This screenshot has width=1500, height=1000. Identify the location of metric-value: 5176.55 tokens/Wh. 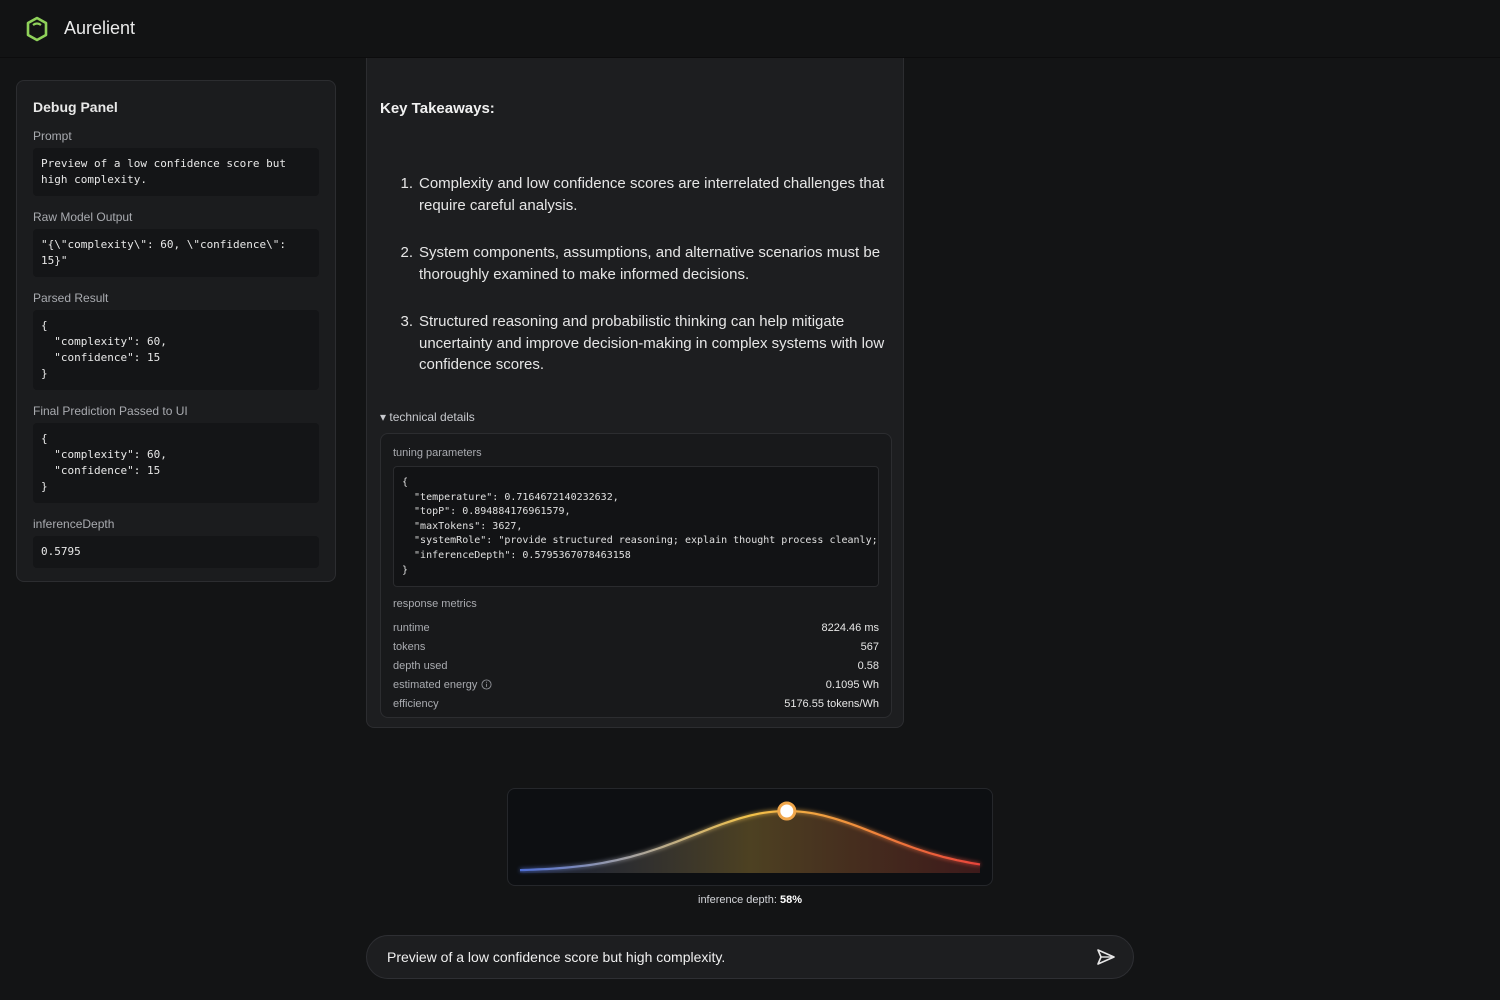
(831, 703).